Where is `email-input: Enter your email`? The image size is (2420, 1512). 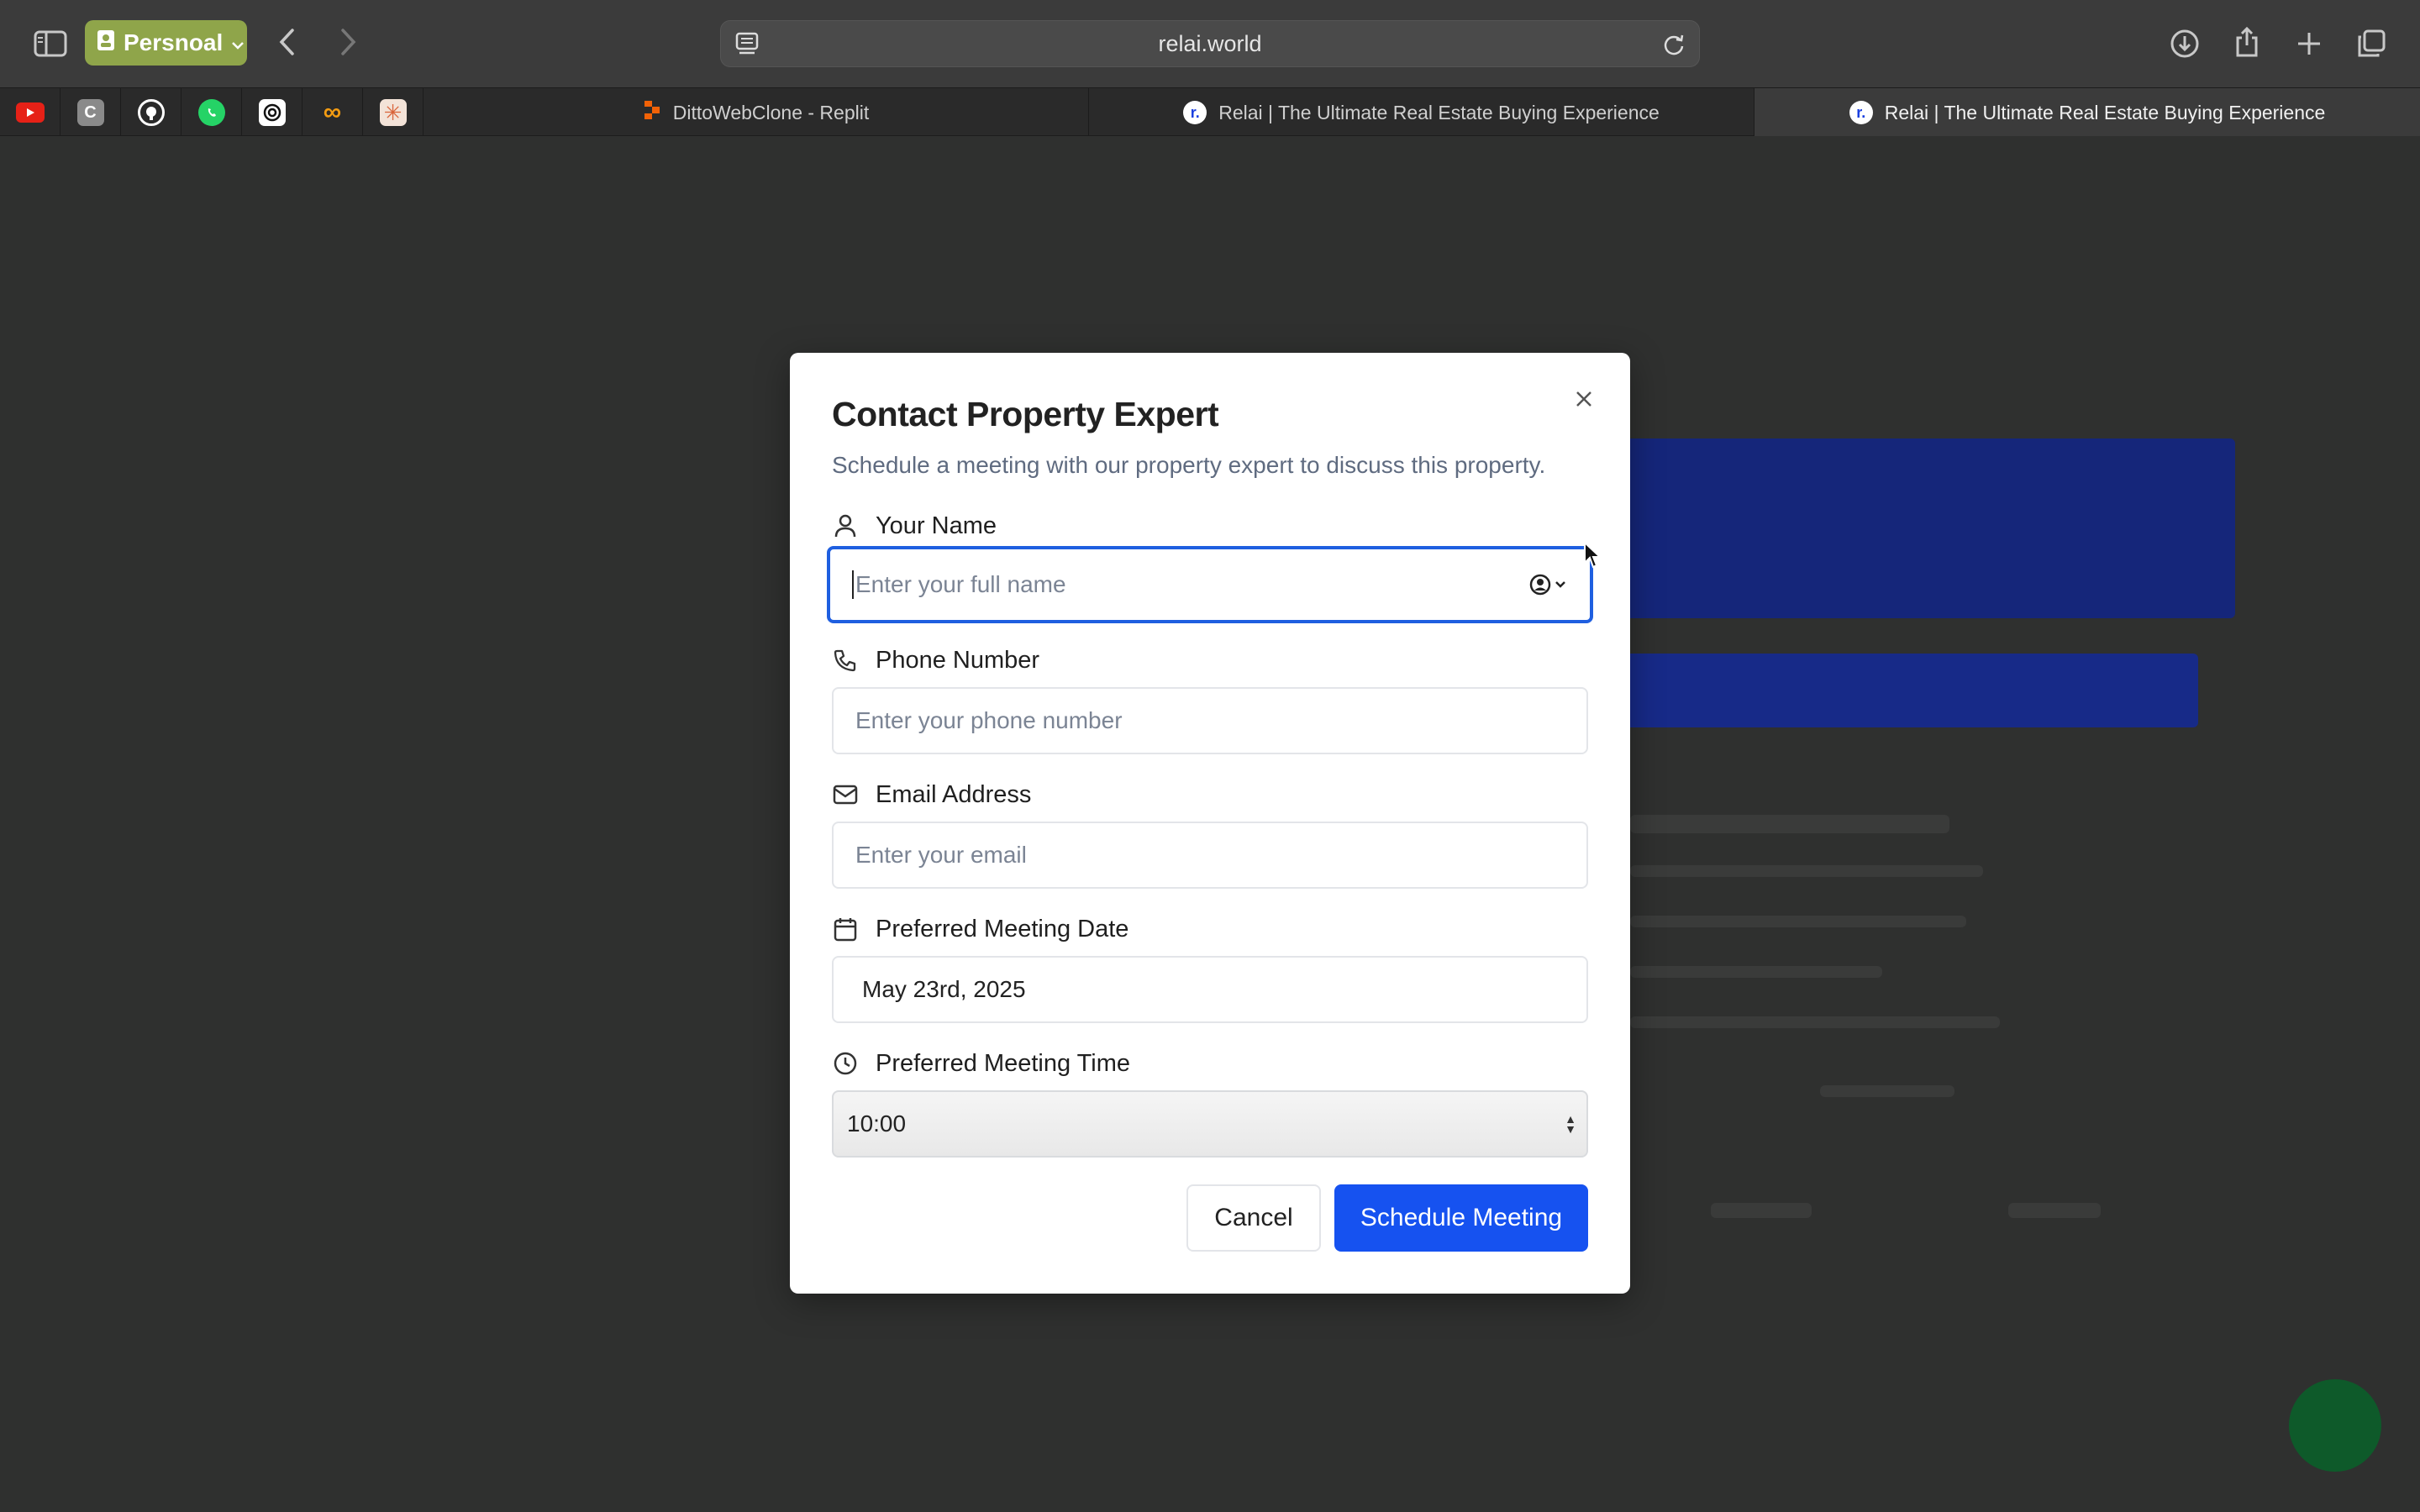
email-input: Enter your email is located at coordinates (1210, 855).